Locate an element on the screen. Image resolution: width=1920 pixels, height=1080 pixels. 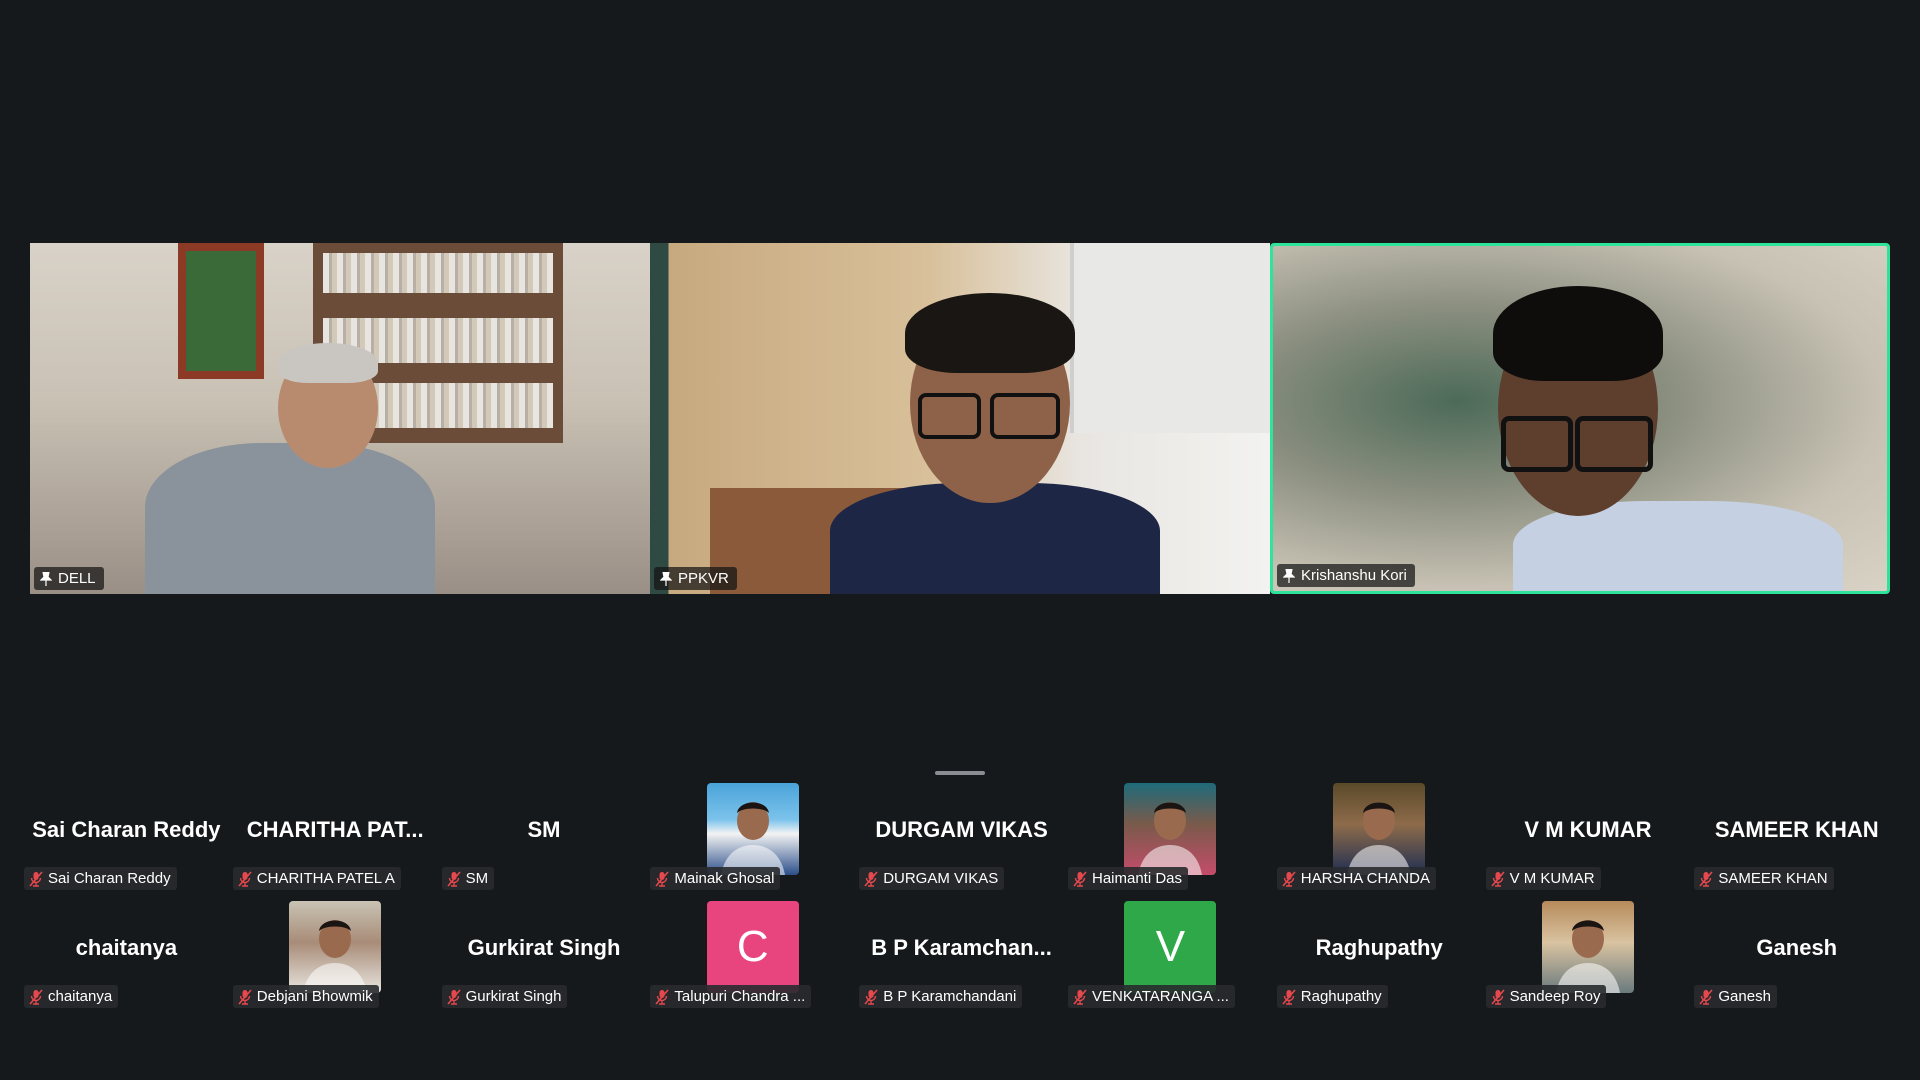
participant-name-tag: SAMEER KHAN is located at coordinates (1764, 878).